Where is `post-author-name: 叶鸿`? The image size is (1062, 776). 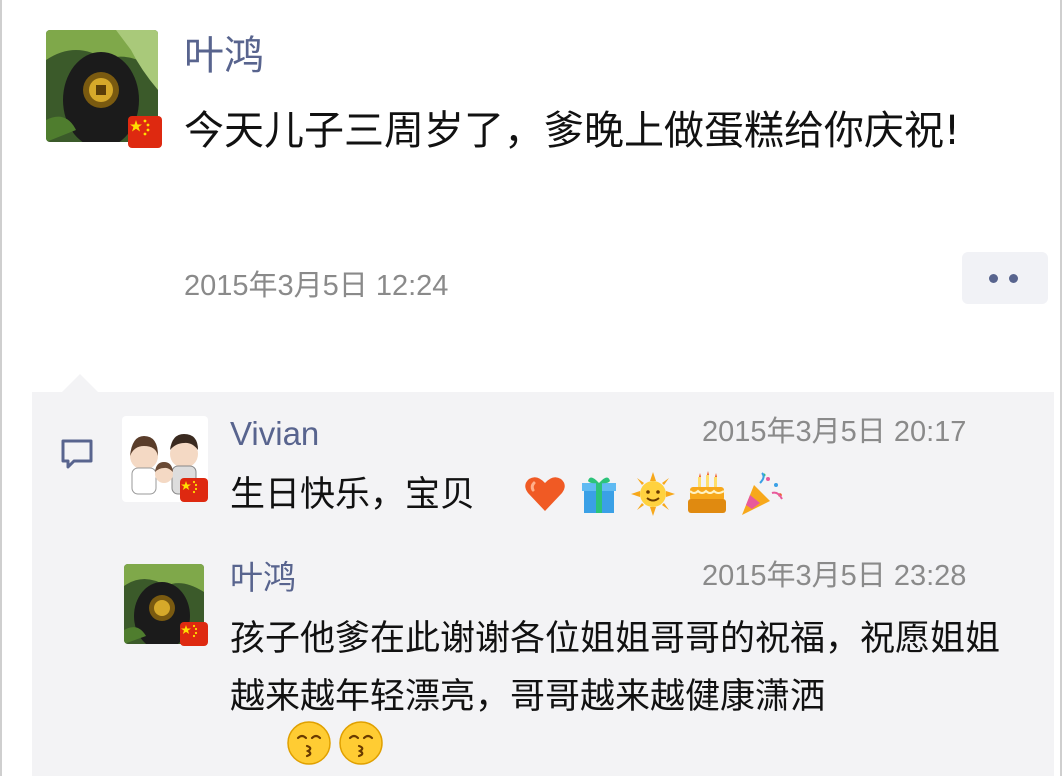 post-author-name: 叶鸿 is located at coordinates (224, 56).